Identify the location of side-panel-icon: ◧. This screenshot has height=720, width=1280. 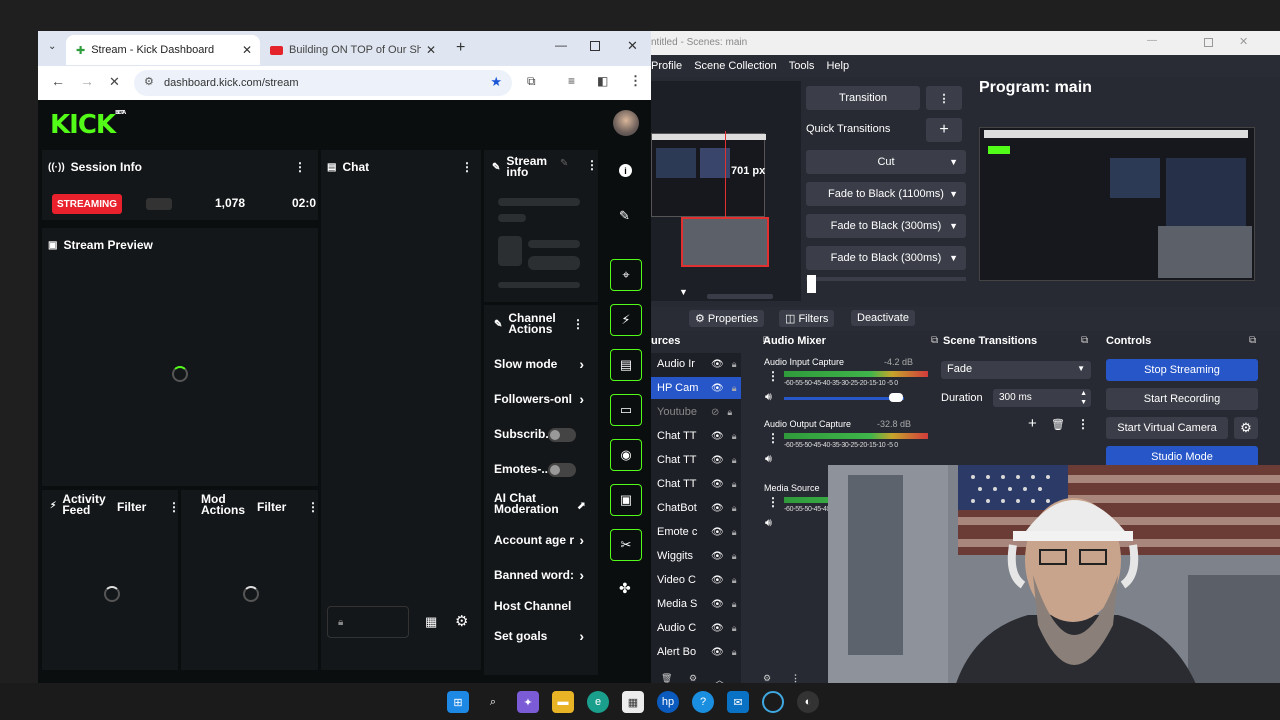
(602, 81).